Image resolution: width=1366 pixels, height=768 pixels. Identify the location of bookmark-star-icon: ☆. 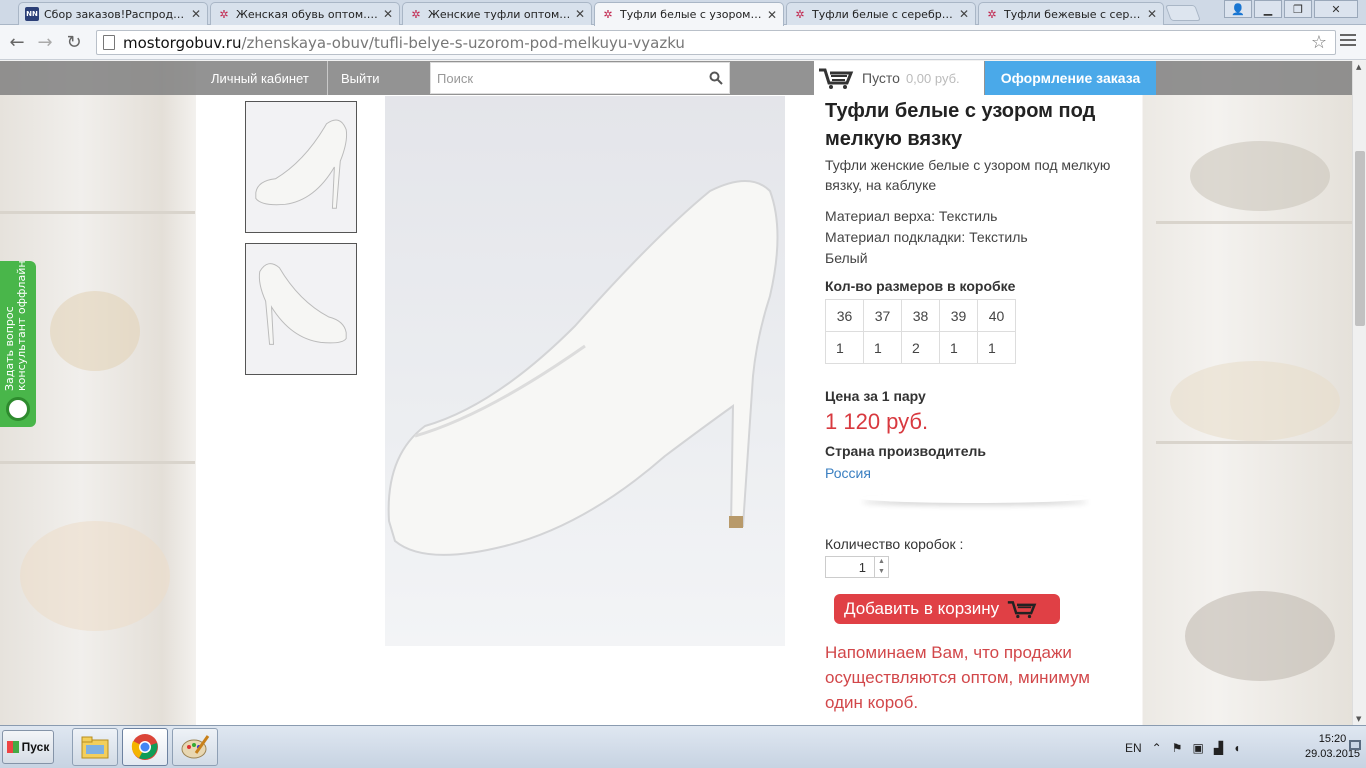
(1319, 42).